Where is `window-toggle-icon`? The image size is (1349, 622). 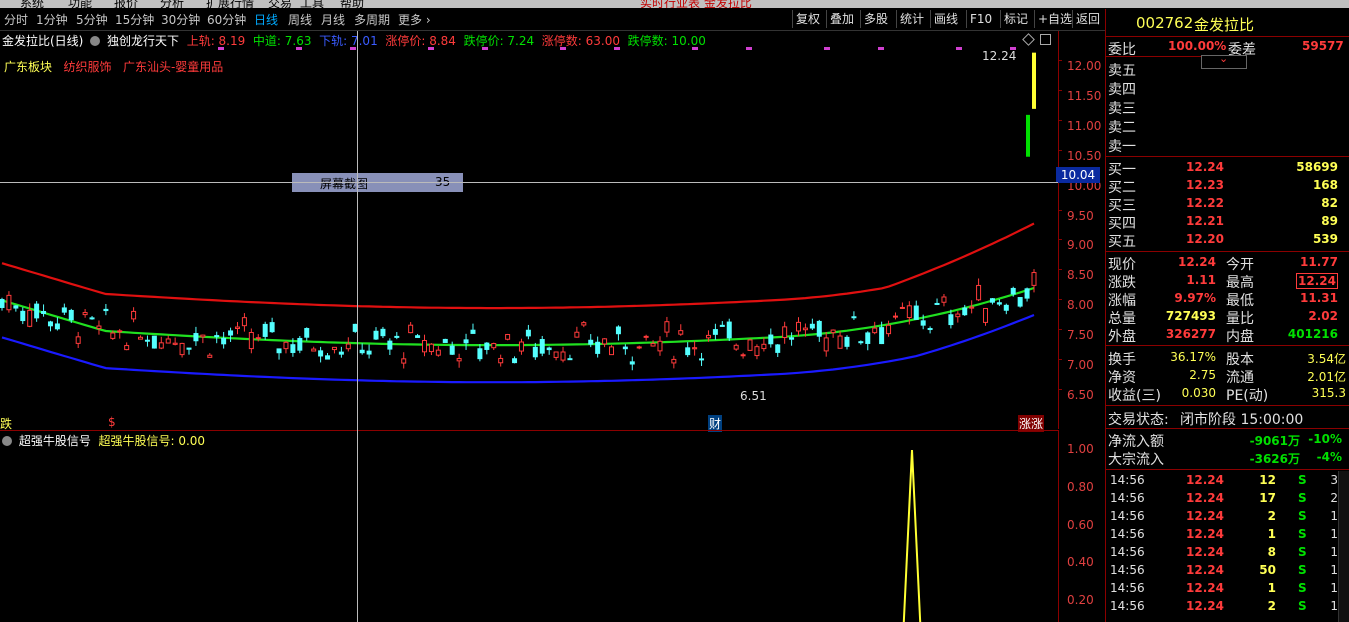
window-toggle-icon is located at coordinates (1045, 39).